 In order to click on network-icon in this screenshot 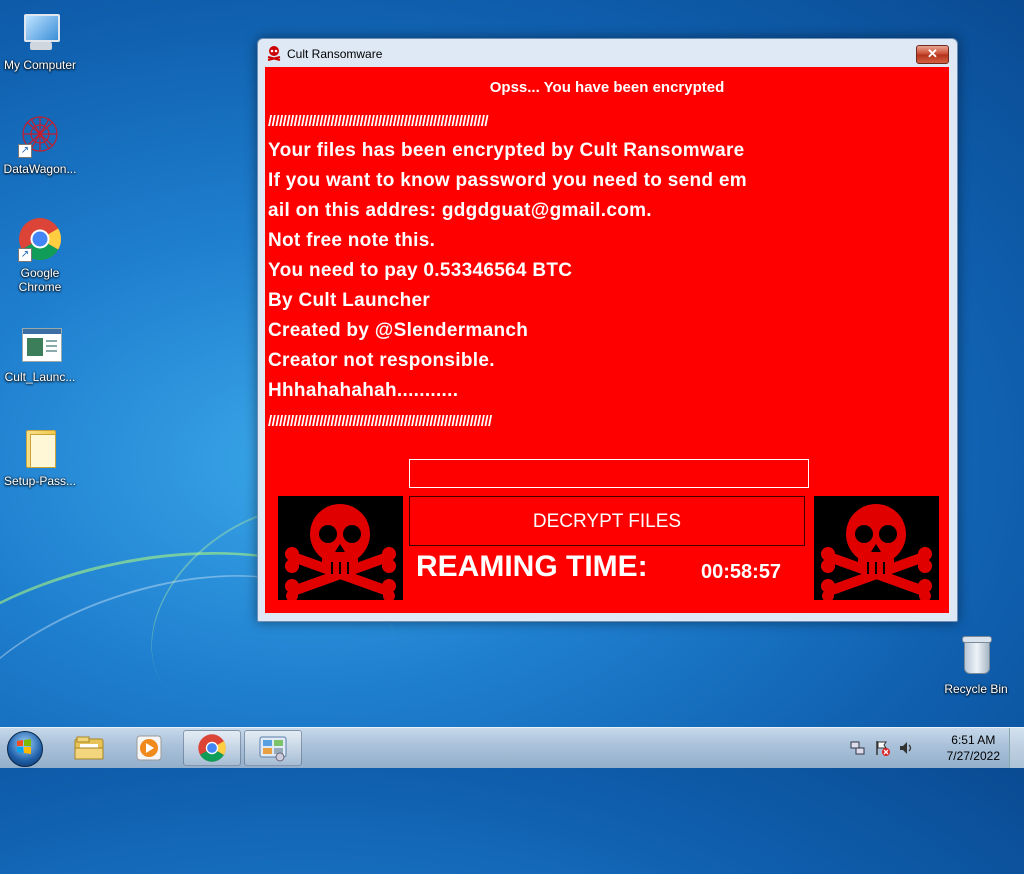, I will do `click(858, 748)`.